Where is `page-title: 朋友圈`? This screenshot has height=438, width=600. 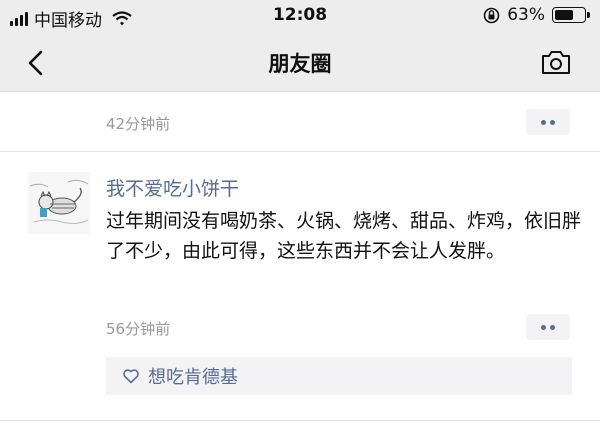
page-title: 朋友圈 is located at coordinates (300, 64).